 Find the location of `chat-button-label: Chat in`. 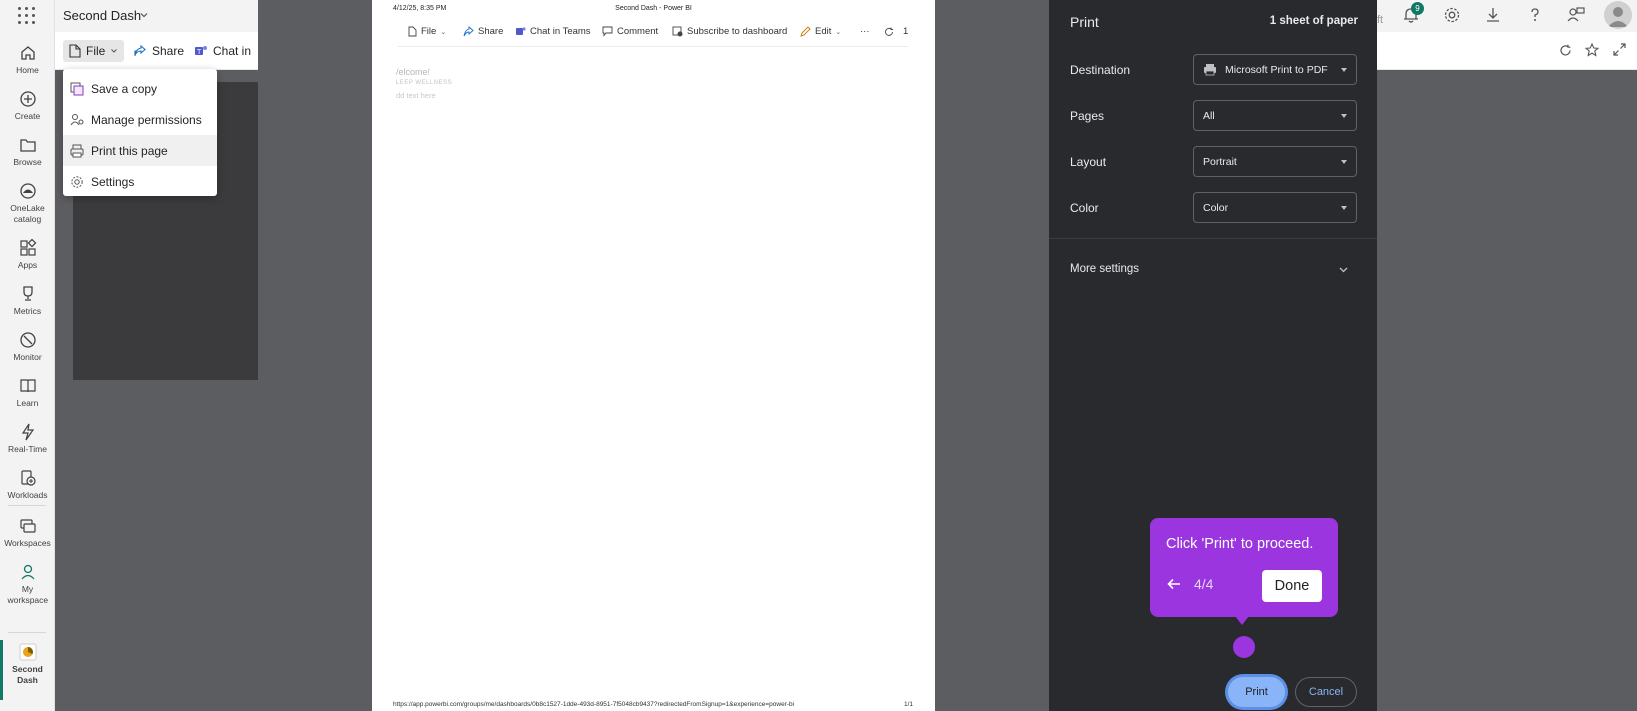

chat-button-label: Chat in is located at coordinates (232, 51).